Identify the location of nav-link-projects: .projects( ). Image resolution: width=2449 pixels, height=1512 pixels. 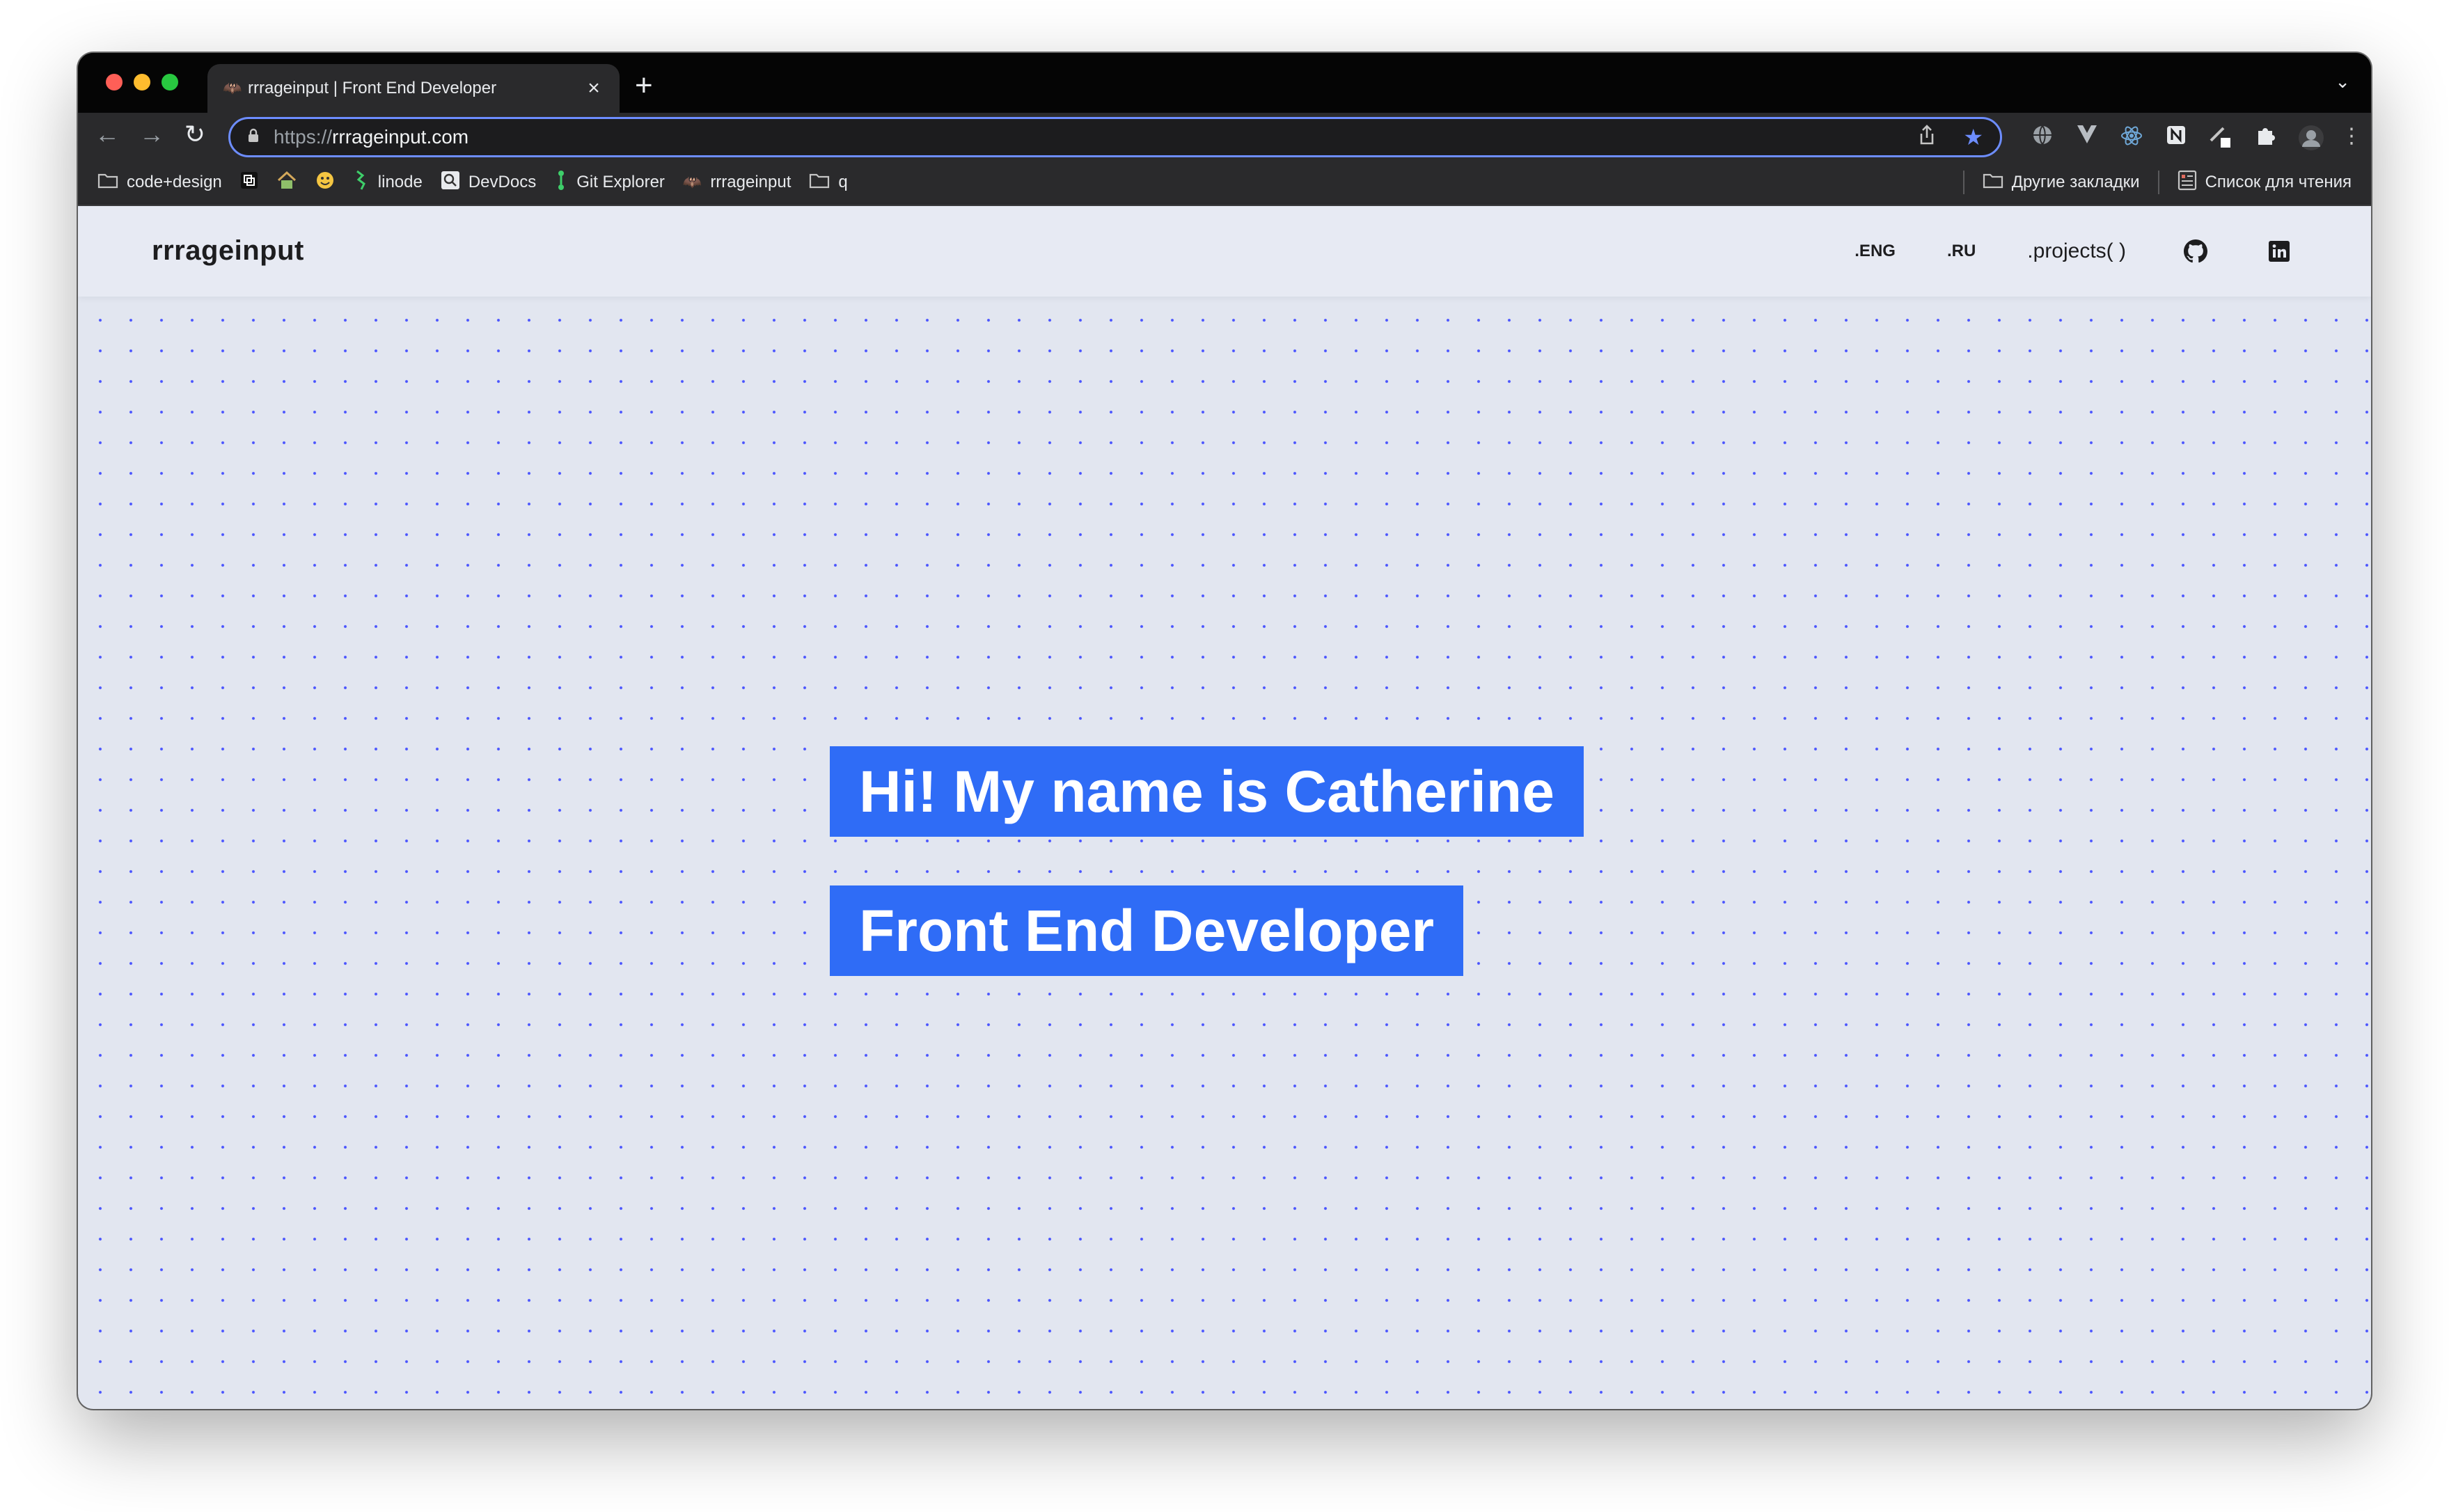
(2076, 251).